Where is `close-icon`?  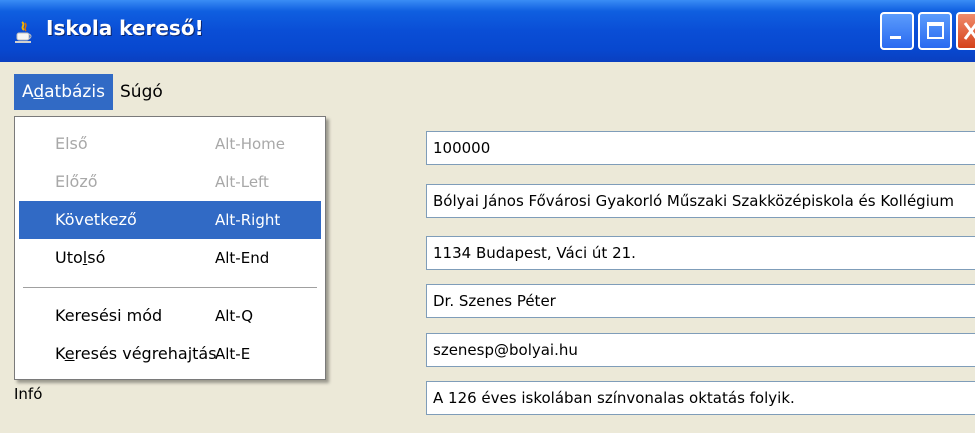
close-icon is located at coordinates (969, 31).